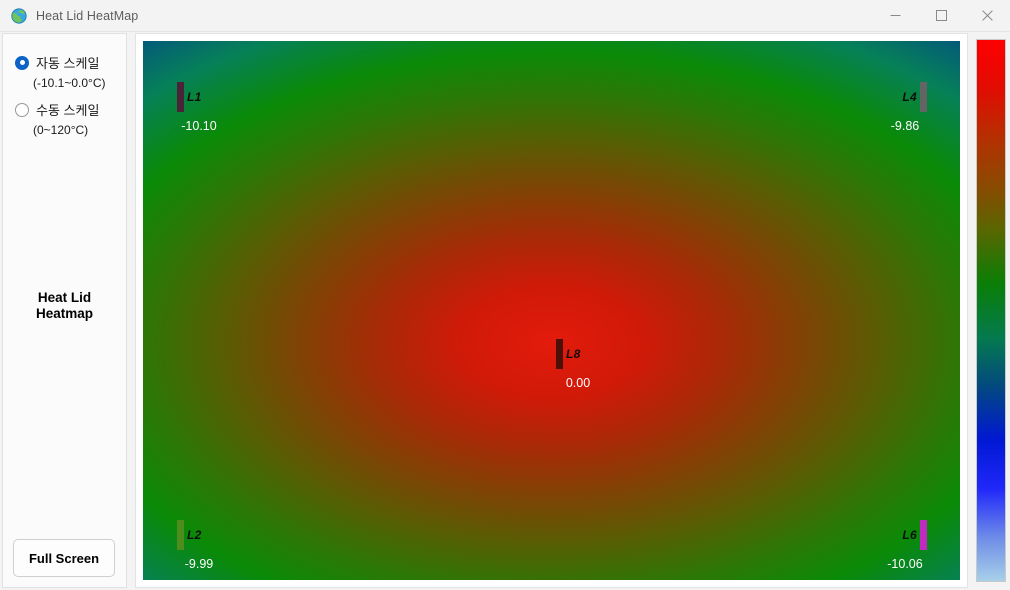  What do you see at coordinates (194, 97) in the screenshot?
I see `probe-label: L1` at bounding box center [194, 97].